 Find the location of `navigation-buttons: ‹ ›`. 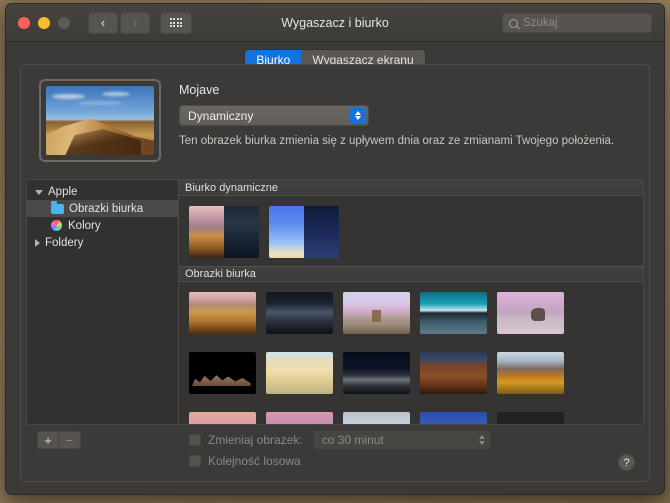

navigation-buttons: ‹ › is located at coordinates (119, 22).